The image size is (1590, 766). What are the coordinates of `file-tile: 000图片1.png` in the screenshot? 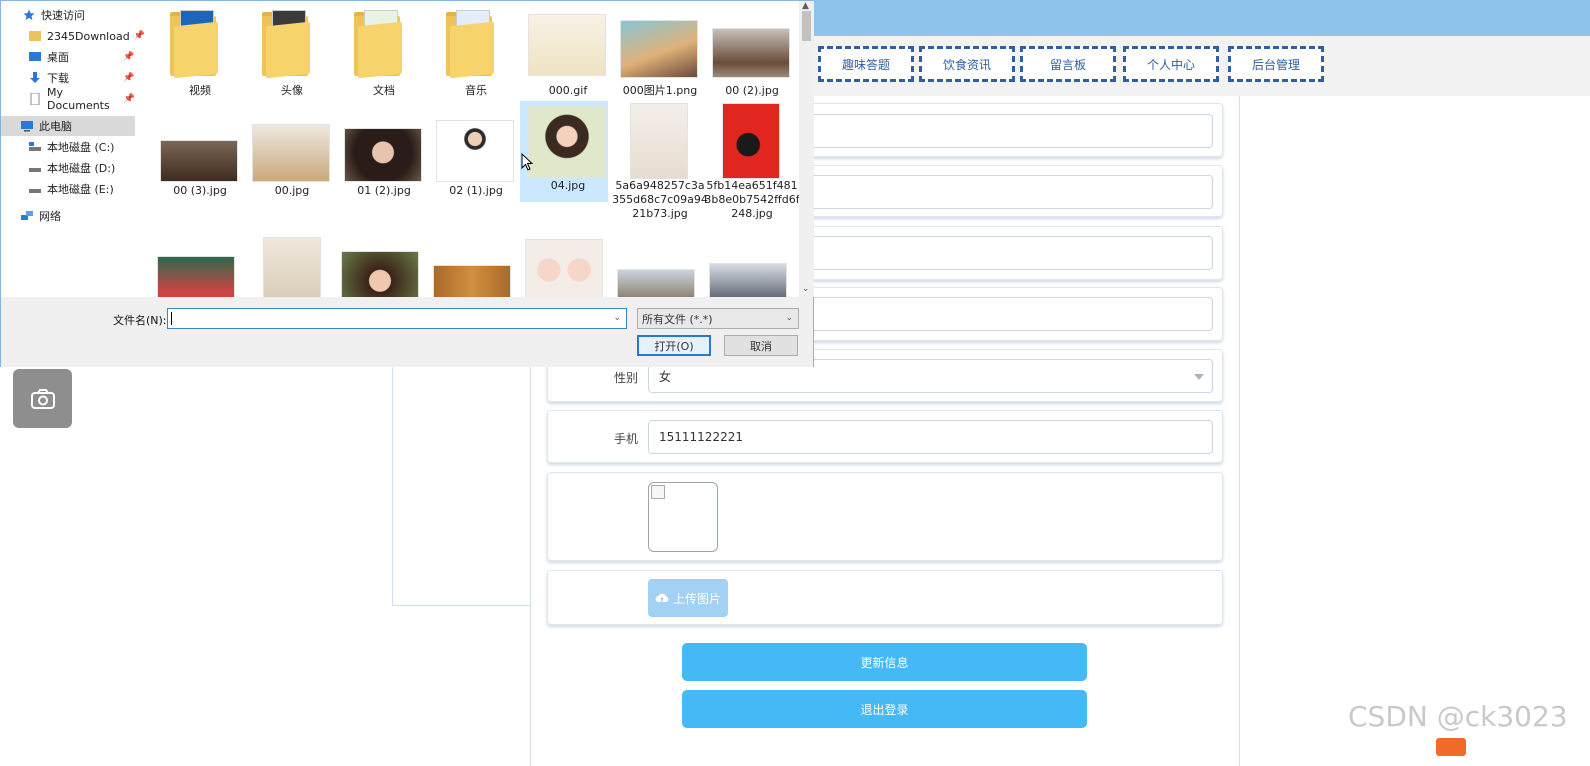 It's located at (656, 52).